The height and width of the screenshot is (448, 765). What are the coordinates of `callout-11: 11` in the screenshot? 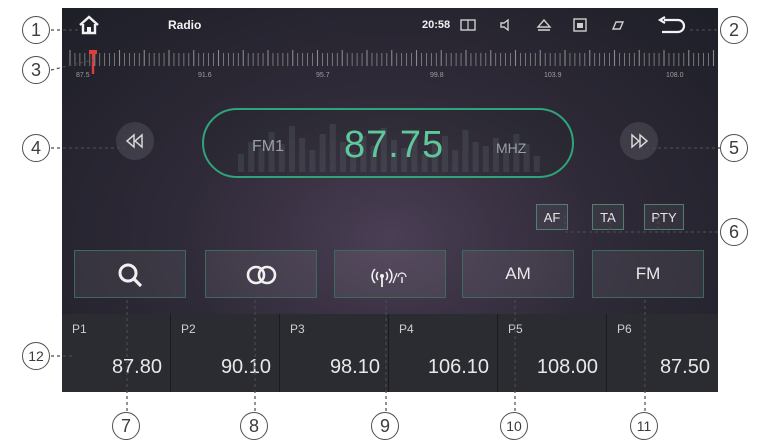 It's located at (644, 426).